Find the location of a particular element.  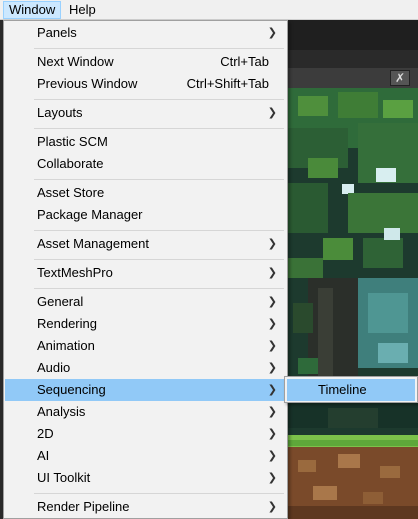

menu-item-asset-management: Asset Management ❯ is located at coordinates (146, 244).